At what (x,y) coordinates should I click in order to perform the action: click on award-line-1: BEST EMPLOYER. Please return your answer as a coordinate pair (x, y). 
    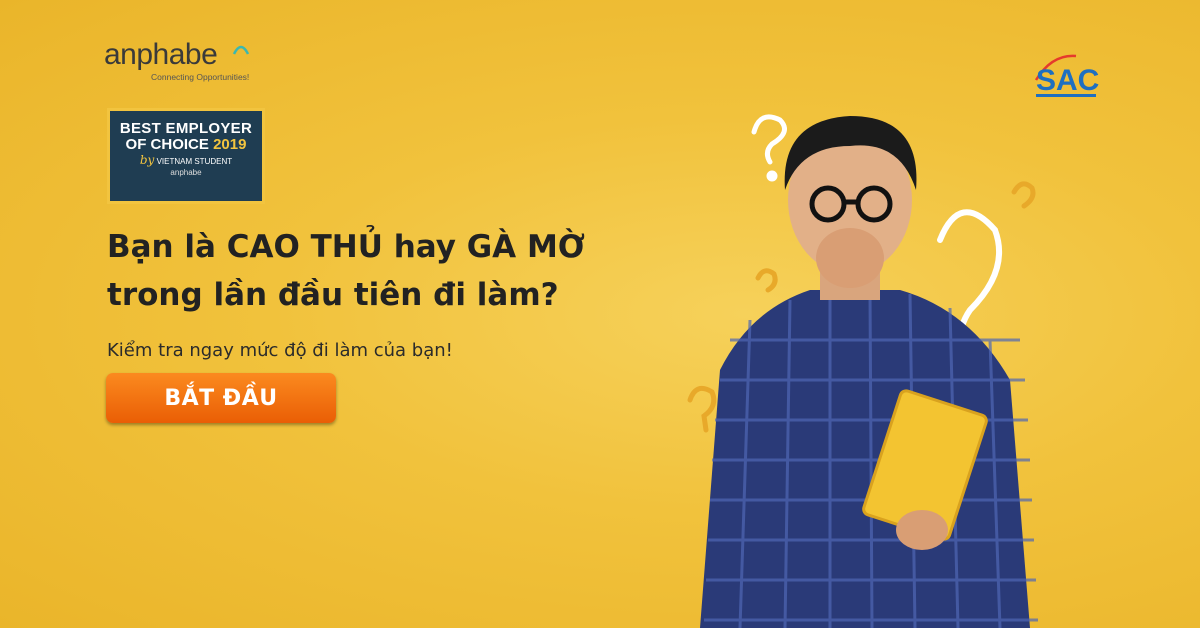
    Looking at the image, I should click on (186, 128).